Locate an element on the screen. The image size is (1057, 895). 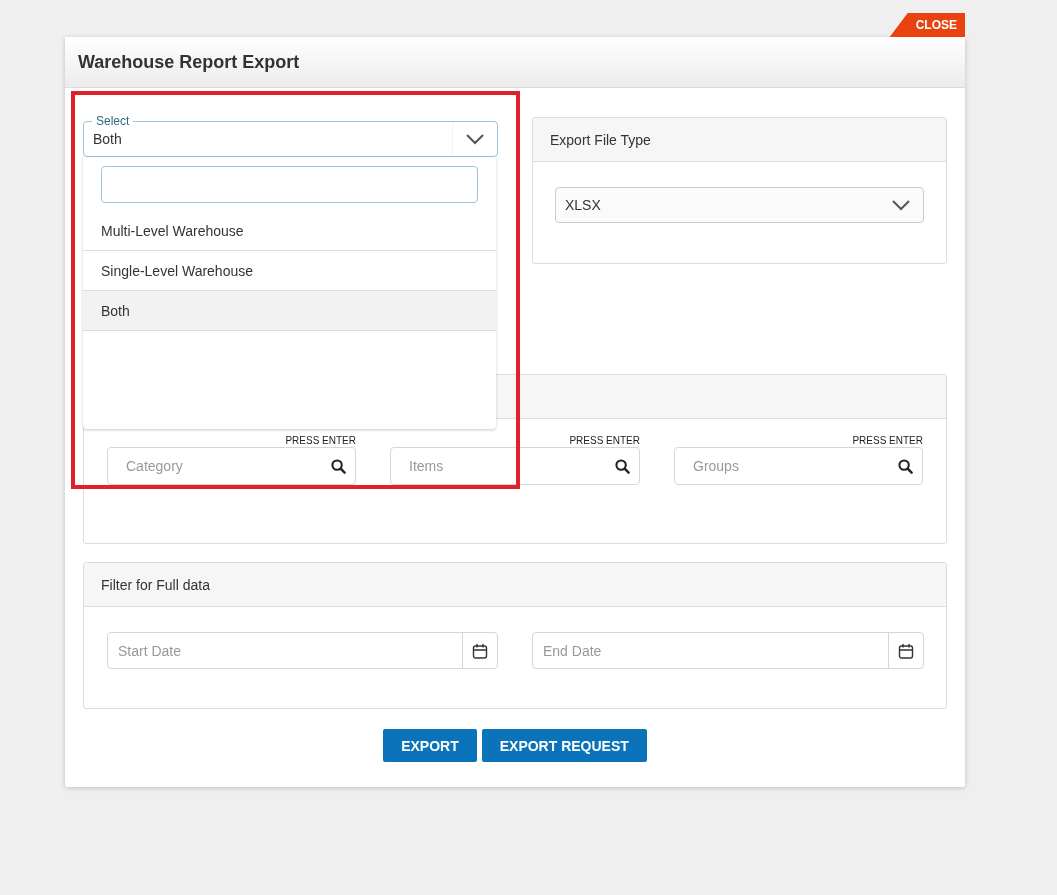
export-request-button: EXPORT REQUEST is located at coordinates (564, 745).